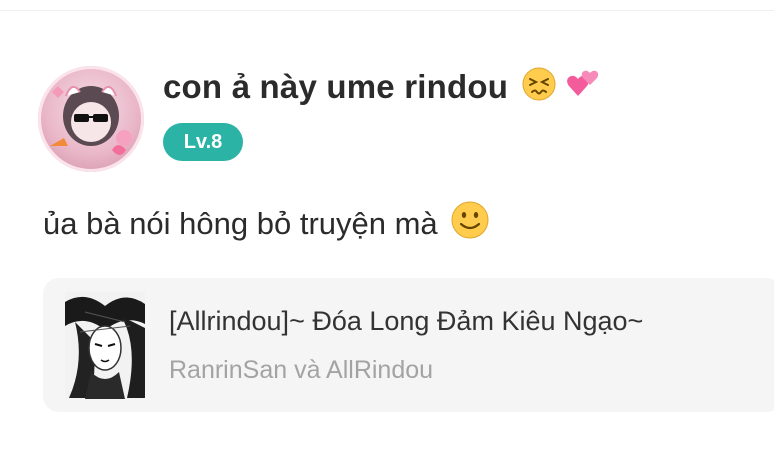  What do you see at coordinates (583, 89) in the screenshot?
I see `two-hearts-icon` at bounding box center [583, 89].